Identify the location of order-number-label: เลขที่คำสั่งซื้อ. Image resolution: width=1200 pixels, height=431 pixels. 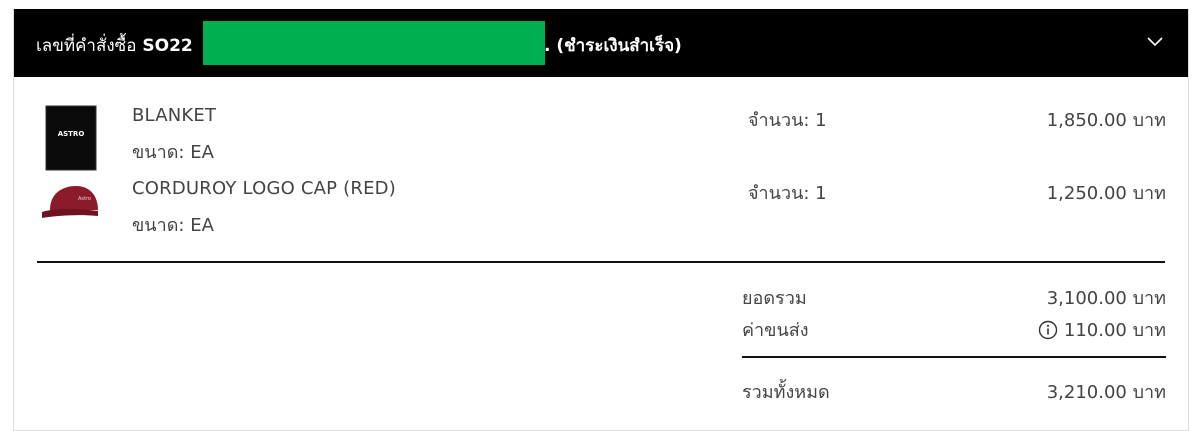
(86, 46).